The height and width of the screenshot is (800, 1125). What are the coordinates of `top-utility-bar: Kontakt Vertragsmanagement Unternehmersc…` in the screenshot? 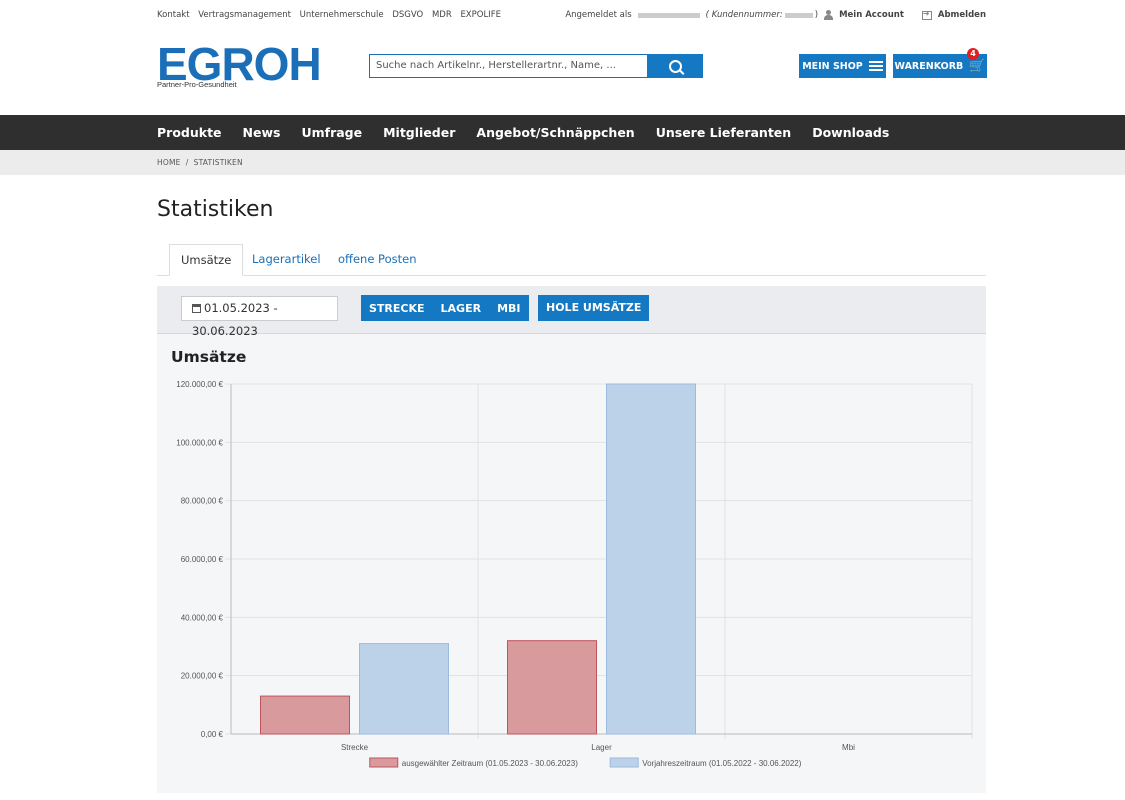 It's located at (571, 16).